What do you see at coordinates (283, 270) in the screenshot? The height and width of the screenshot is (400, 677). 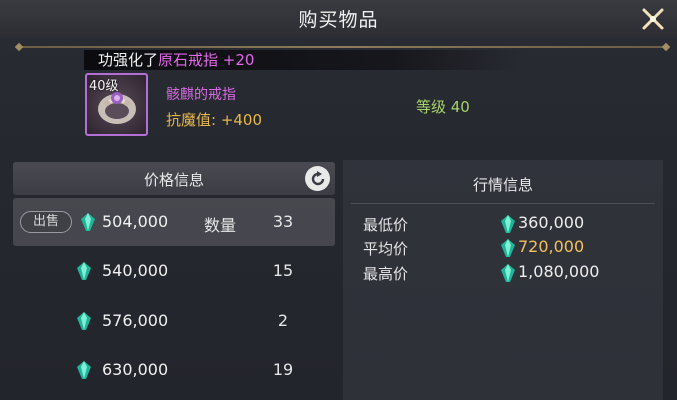 I see `quantity-value: 15` at bounding box center [283, 270].